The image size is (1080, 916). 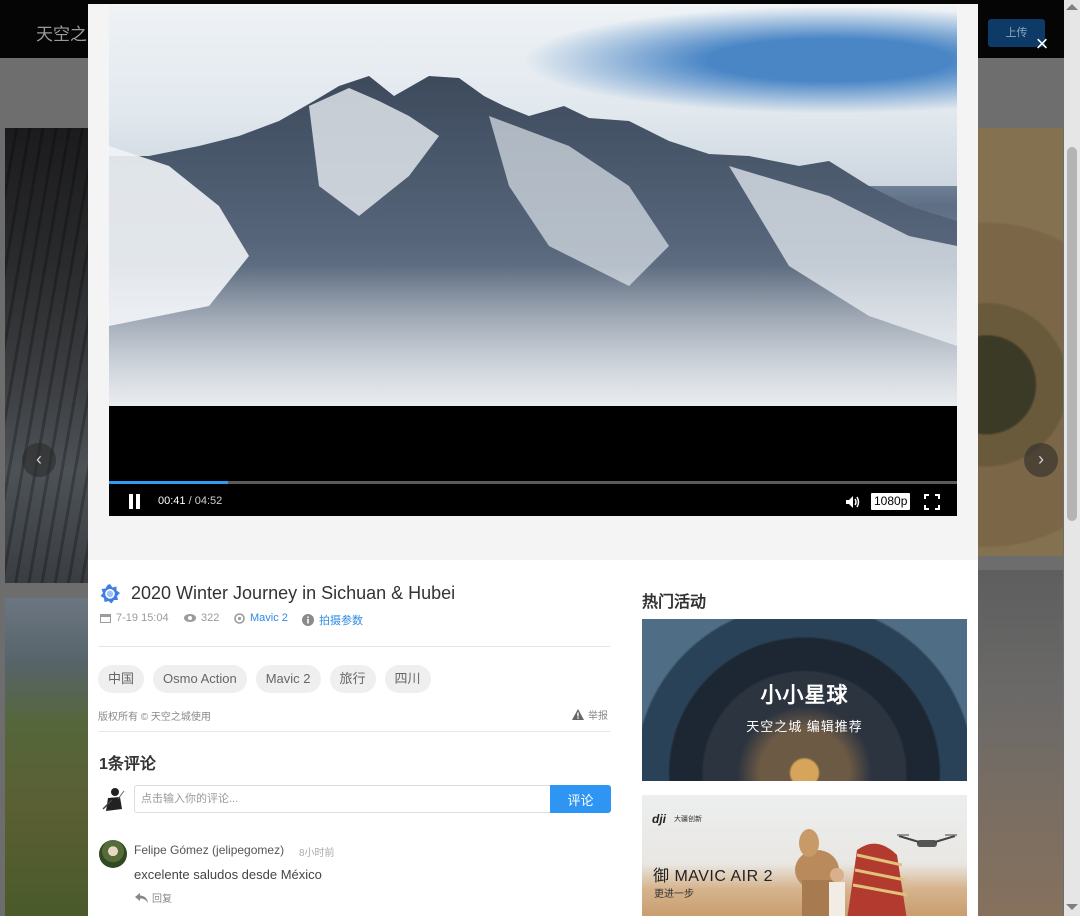 What do you see at coordinates (317, 853) in the screenshot?
I see `comment-time: 8小时前` at bounding box center [317, 853].